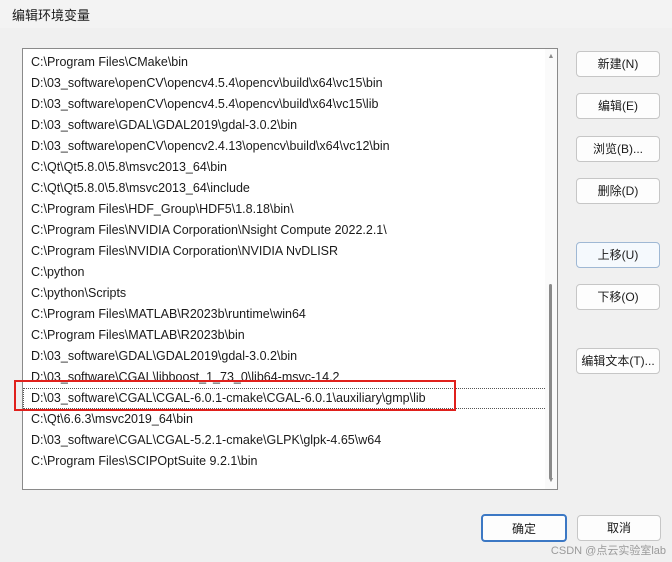  What do you see at coordinates (618, 255) in the screenshot?
I see `move-up-button: 上移(U)` at bounding box center [618, 255].